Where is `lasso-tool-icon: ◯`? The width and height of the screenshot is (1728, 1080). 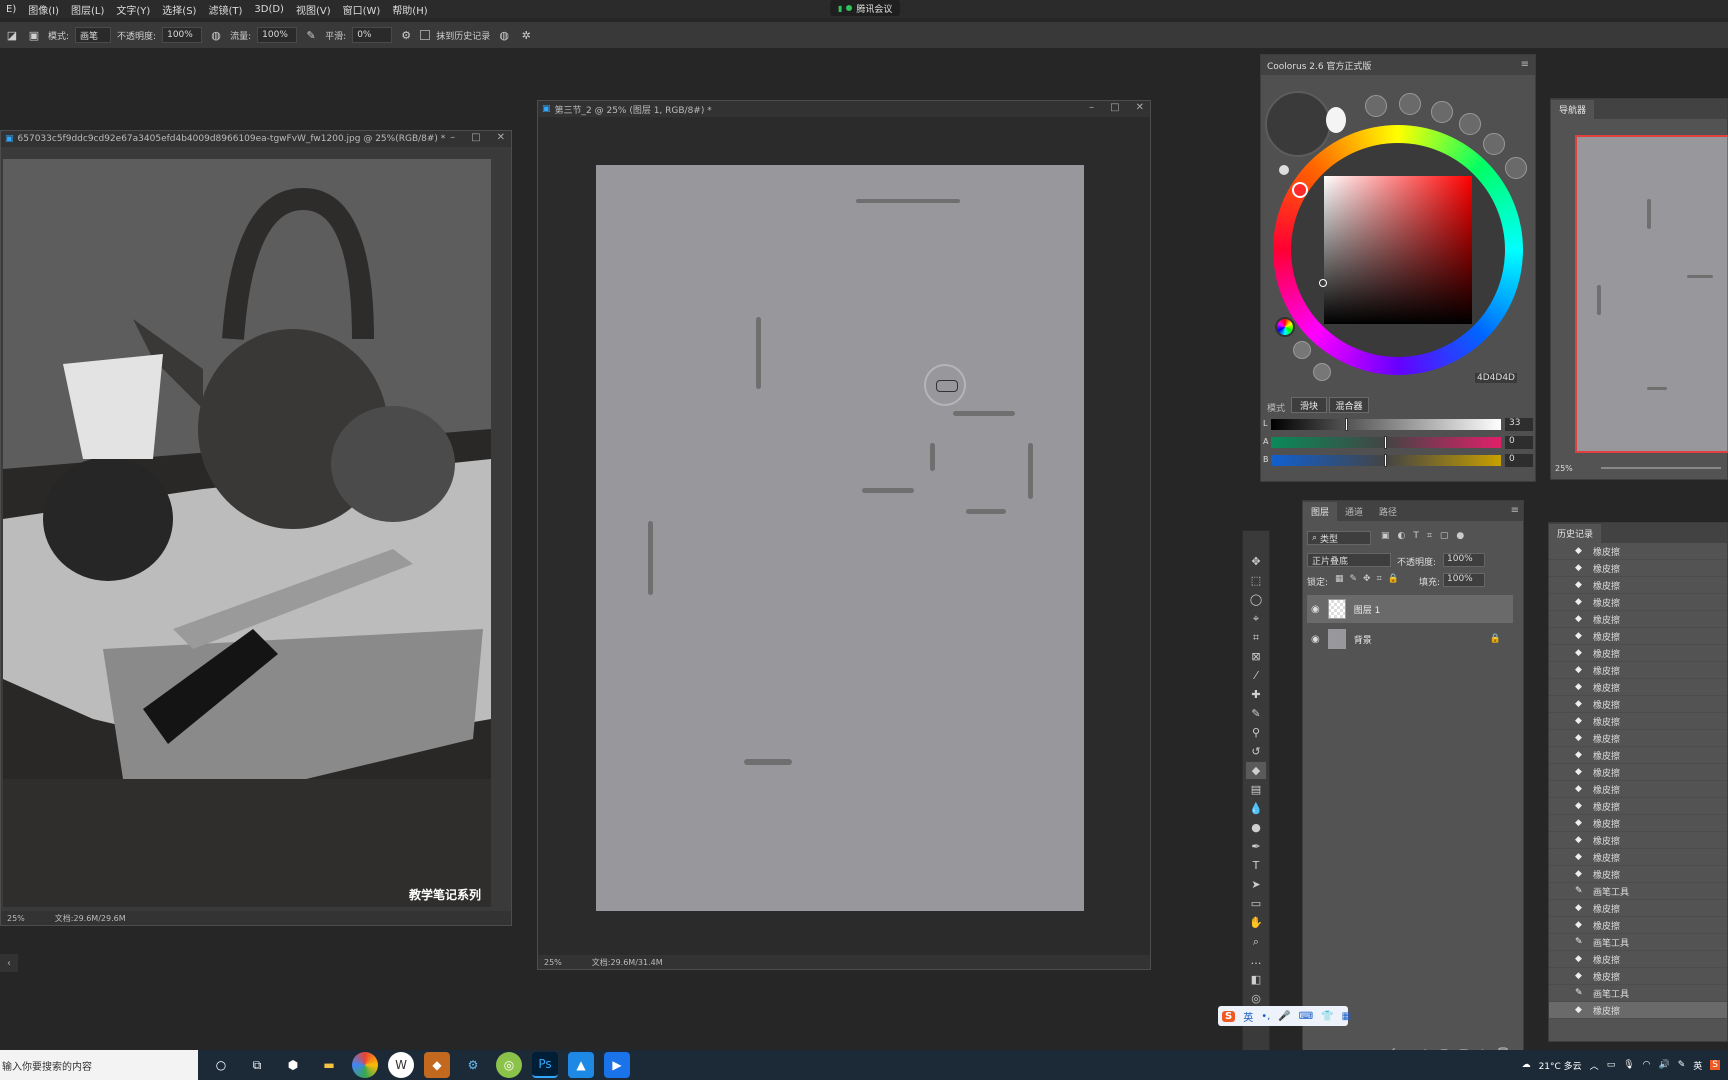
lasso-tool-icon: ◯ is located at coordinates (1256, 599).